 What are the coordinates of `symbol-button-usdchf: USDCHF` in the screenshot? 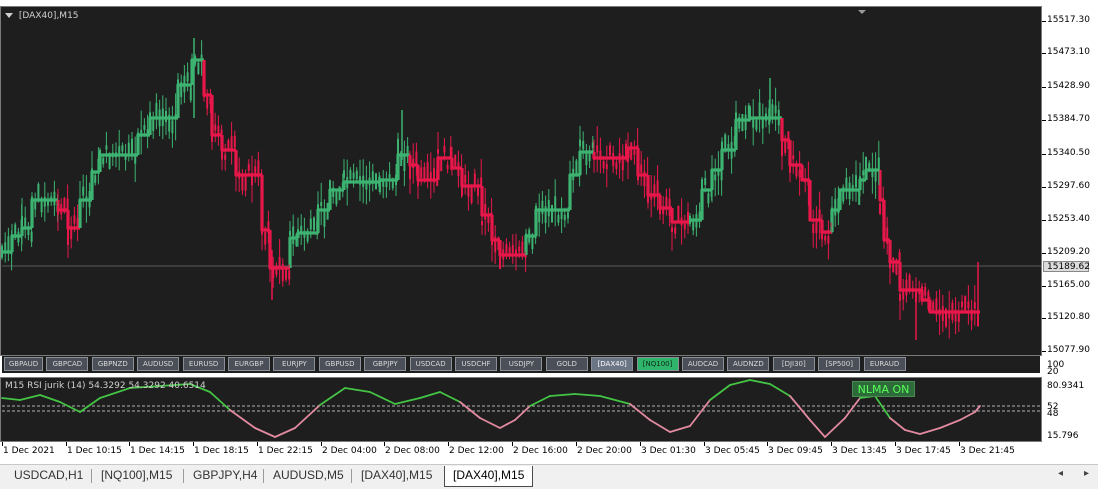 It's located at (476, 364).